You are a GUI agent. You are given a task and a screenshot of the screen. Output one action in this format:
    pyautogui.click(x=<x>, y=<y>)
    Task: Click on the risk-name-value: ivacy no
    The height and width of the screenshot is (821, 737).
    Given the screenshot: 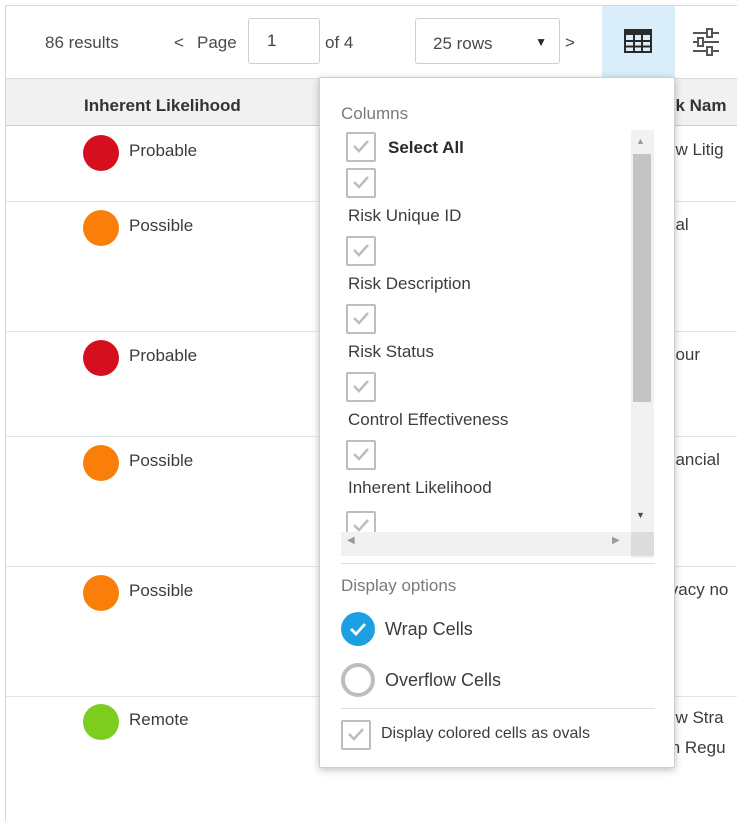 What is the action you would take?
    pyautogui.click(x=697, y=589)
    